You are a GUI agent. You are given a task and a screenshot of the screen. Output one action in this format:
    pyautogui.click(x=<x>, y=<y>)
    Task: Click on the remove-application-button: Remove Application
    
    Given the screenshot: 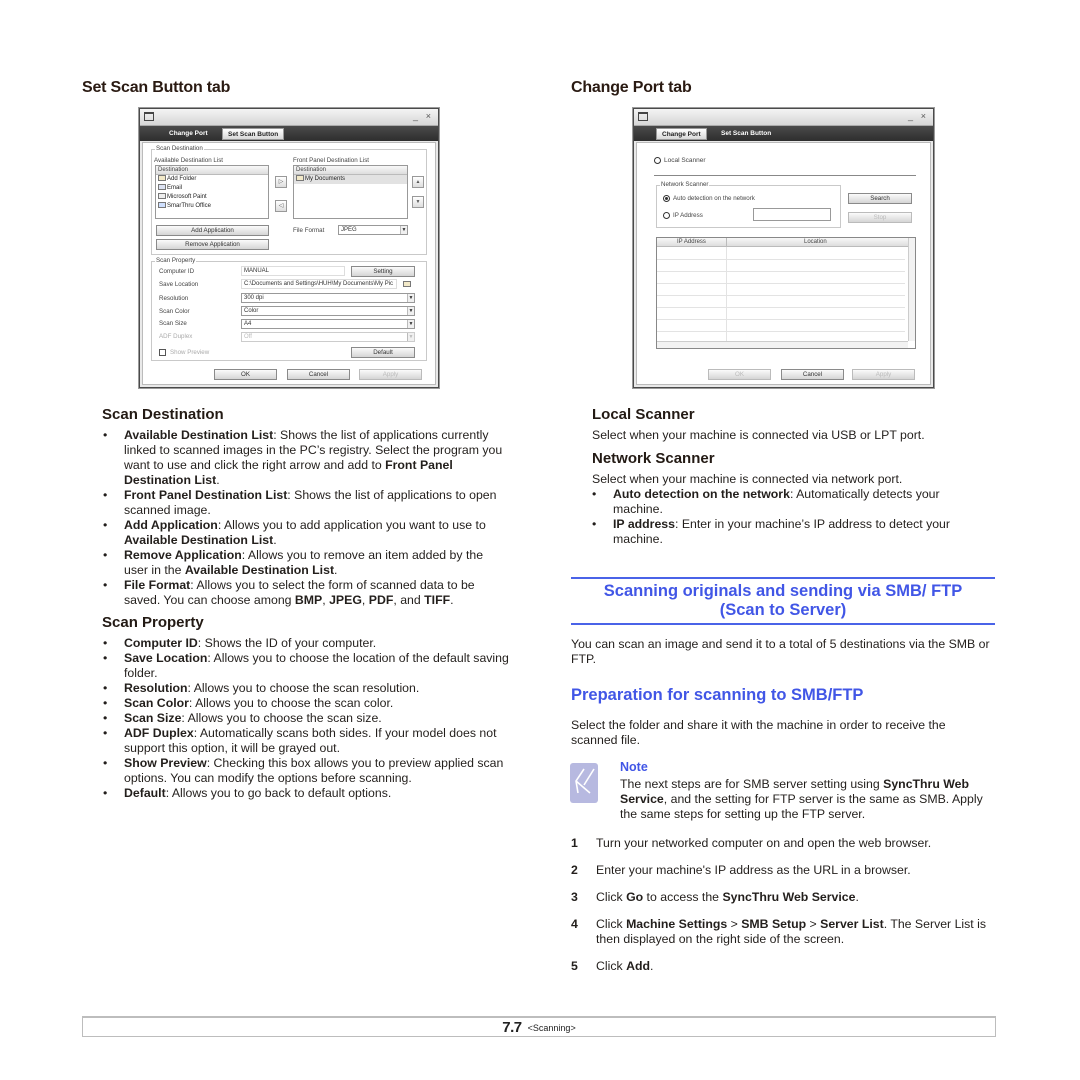 What is the action you would take?
    pyautogui.click(x=212, y=244)
    